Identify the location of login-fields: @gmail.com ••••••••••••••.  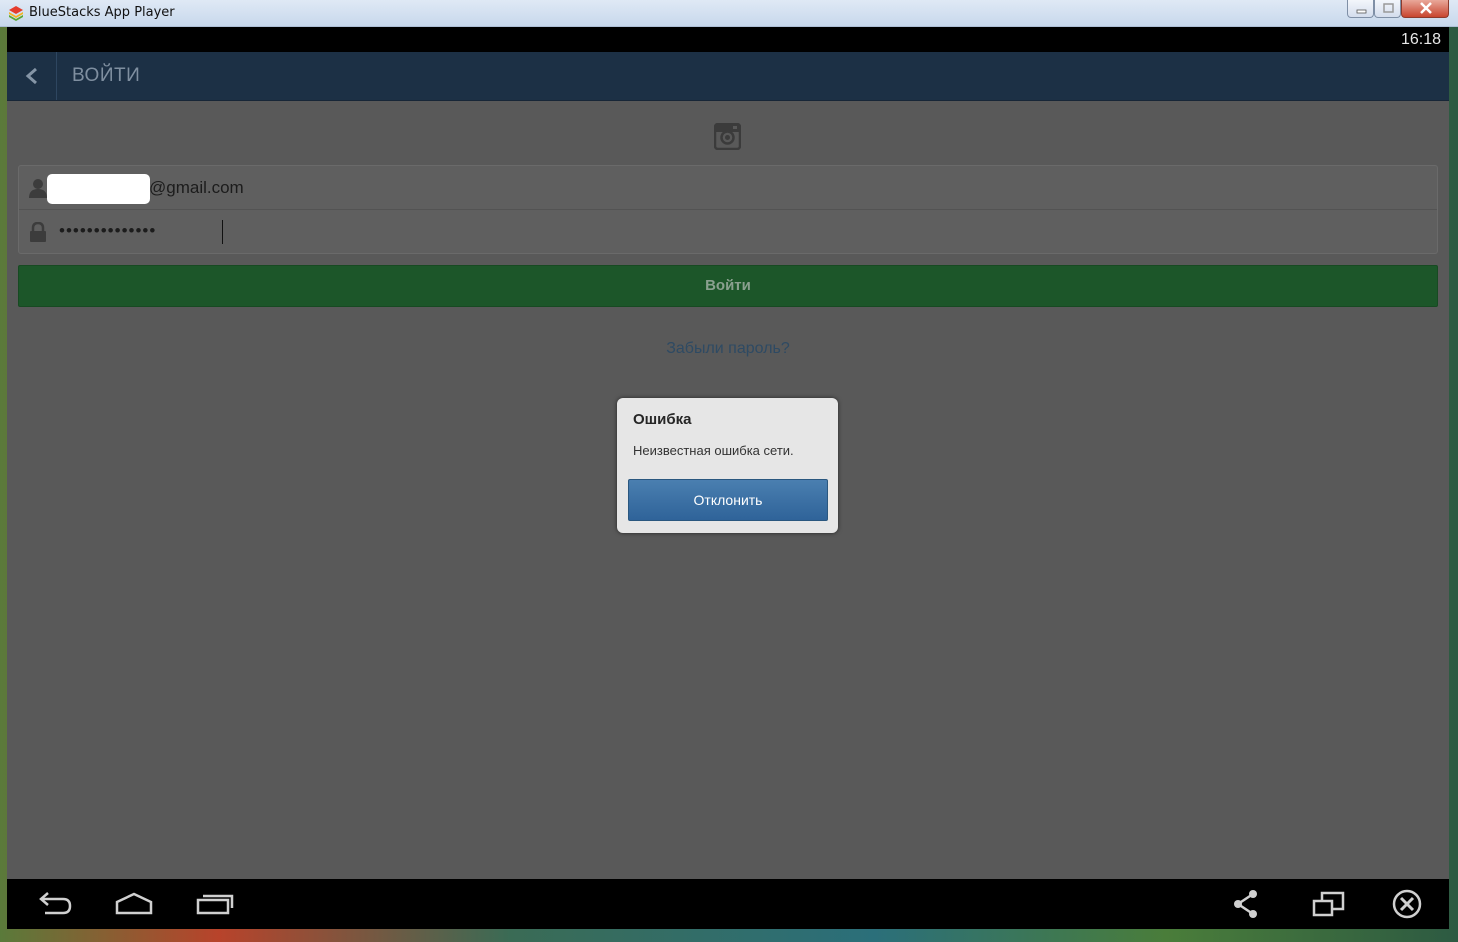
(728, 209).